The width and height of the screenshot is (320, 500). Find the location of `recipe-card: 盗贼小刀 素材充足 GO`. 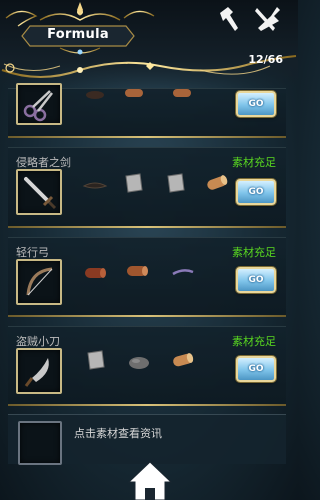

recipe-card: 盗贼小刀 素材充足 GO is located at coordinates (147, 366).